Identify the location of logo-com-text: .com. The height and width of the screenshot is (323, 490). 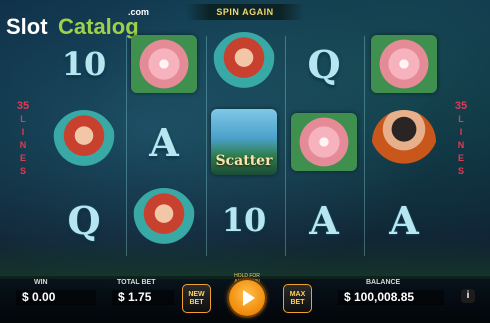
(139, 12).